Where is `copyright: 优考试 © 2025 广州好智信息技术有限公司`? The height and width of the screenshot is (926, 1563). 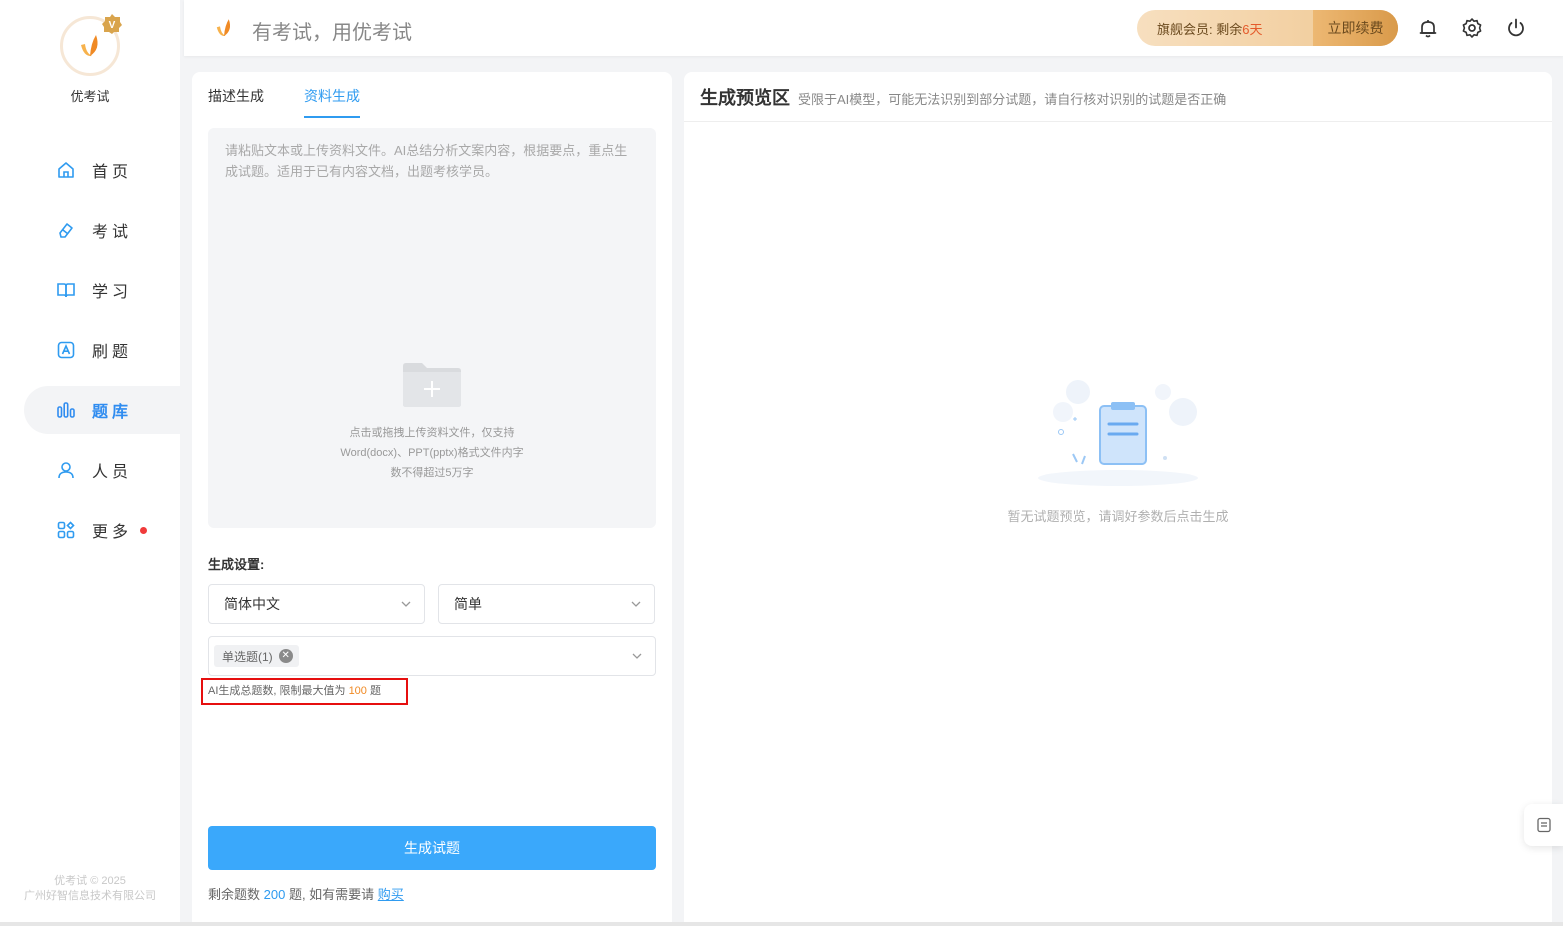
copyright: 优考试 © 2025 广州好智信息技术有限公司 is located at coordinates (90, 888).